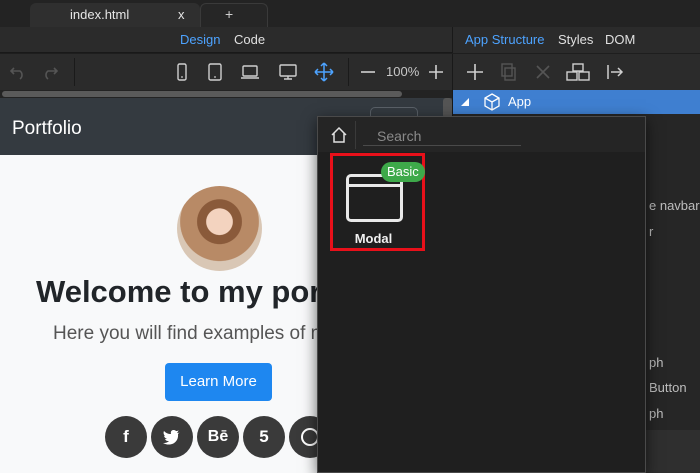  Describe the element at coordinates (215, 72) in the screenshot. I see `tablet-icon` at that location.